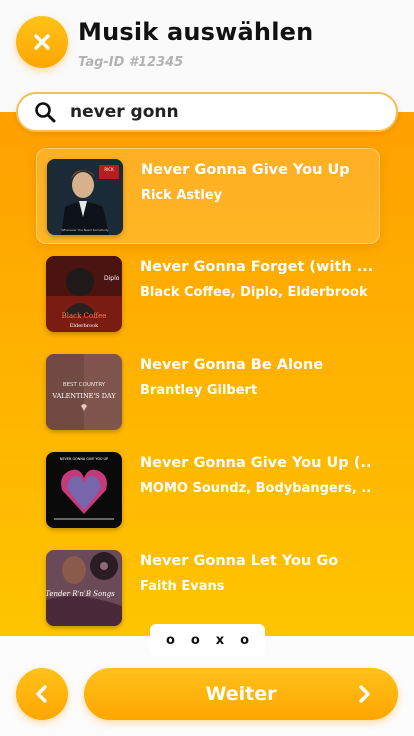 The height and width of the screenshot is (736, 414). What do you see at coordinates (182, 586) in the screenshot?
I see `song-artist: Faith Evans` at bounding box center [182, 586].